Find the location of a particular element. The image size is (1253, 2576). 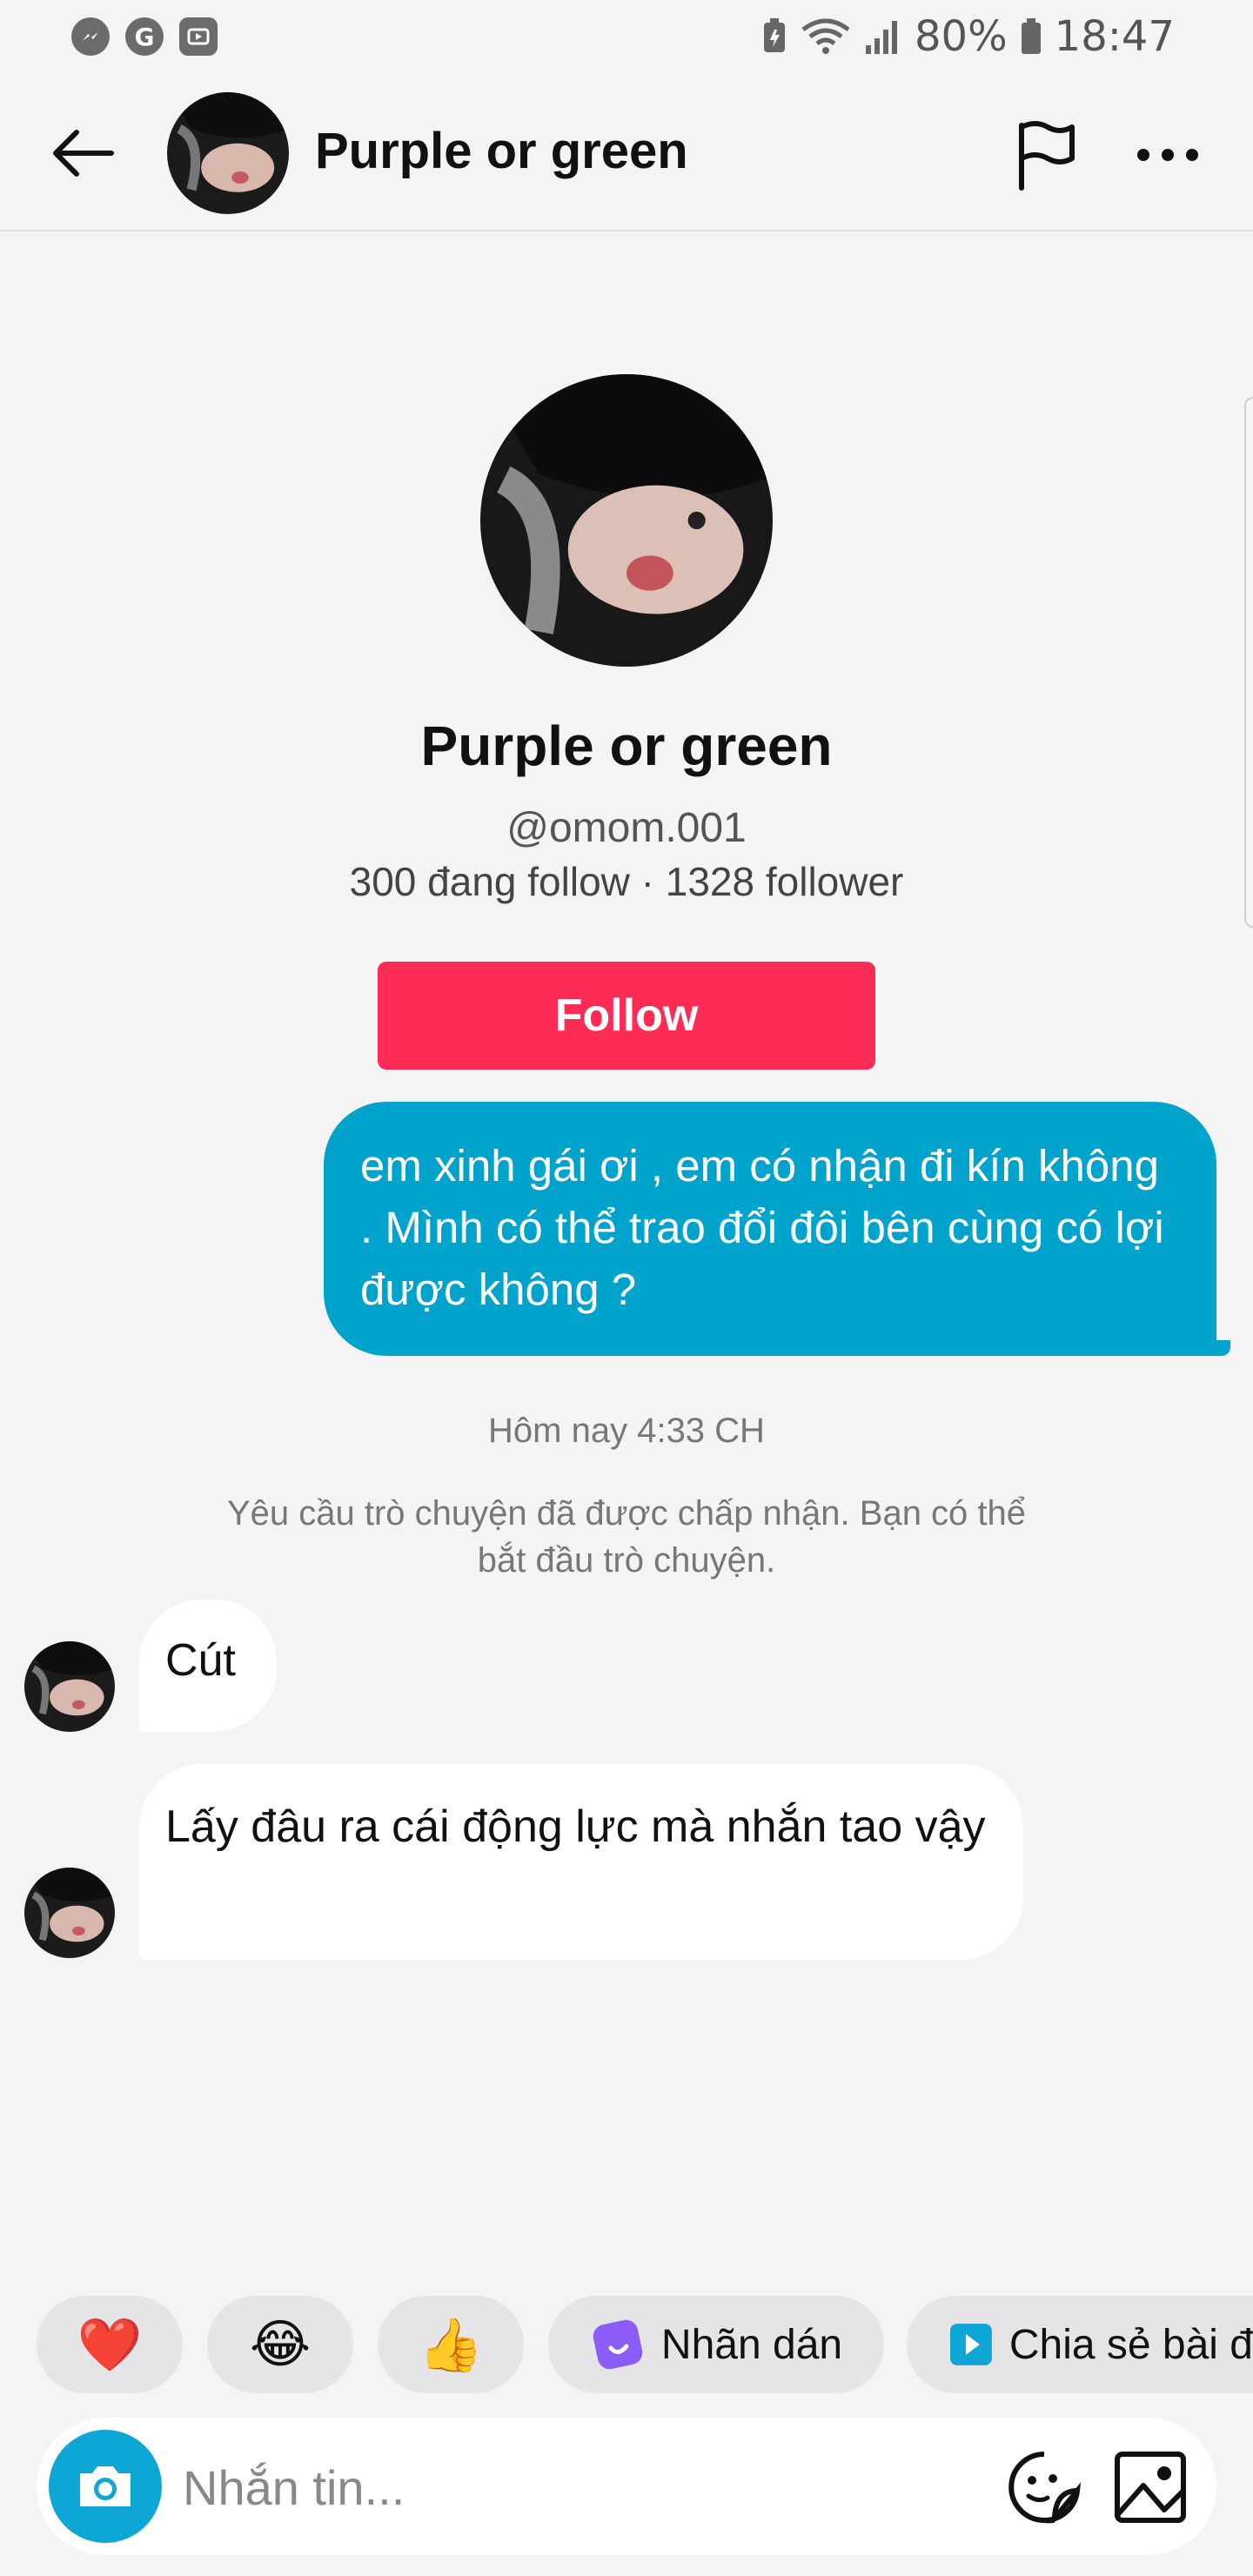

sticker-chip-label: Nhãn dán is located at coordinates (751, 2344).